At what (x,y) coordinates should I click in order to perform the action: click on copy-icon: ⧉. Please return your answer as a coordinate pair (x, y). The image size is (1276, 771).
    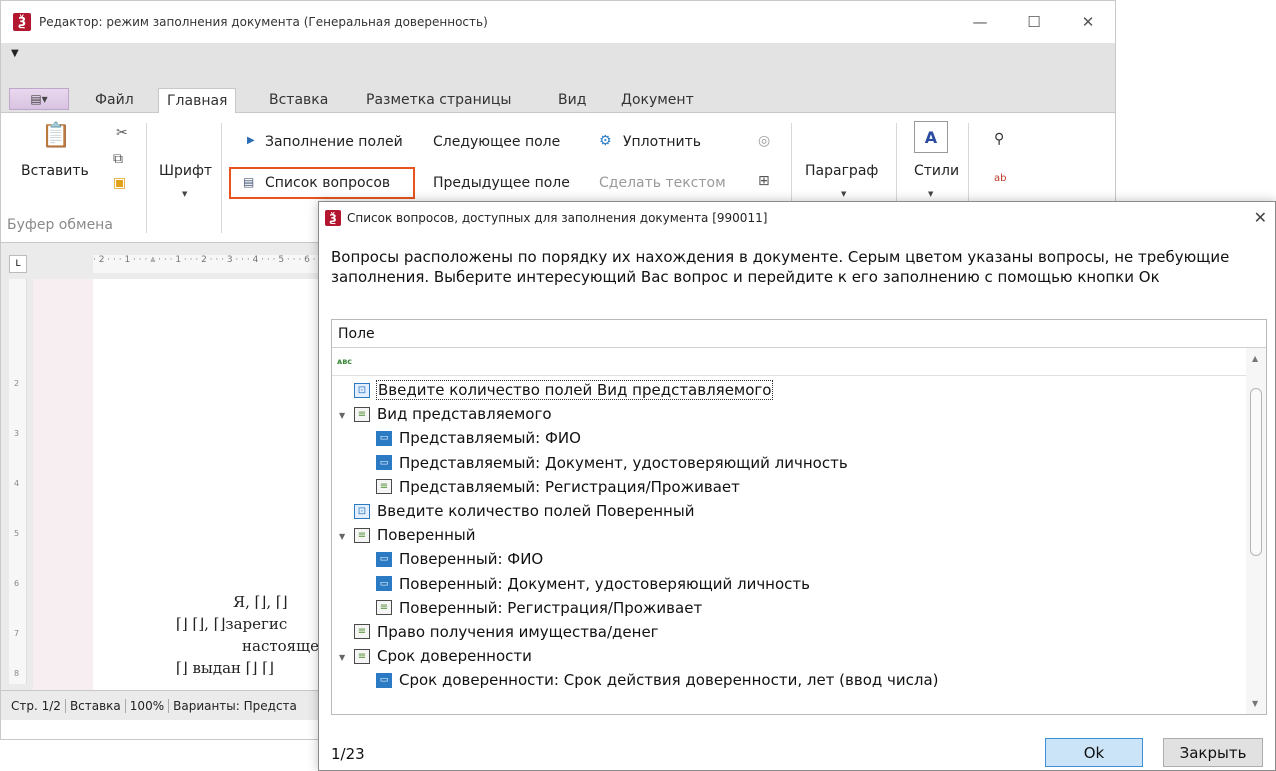
    Looking at the image, I should click on (118, 159).